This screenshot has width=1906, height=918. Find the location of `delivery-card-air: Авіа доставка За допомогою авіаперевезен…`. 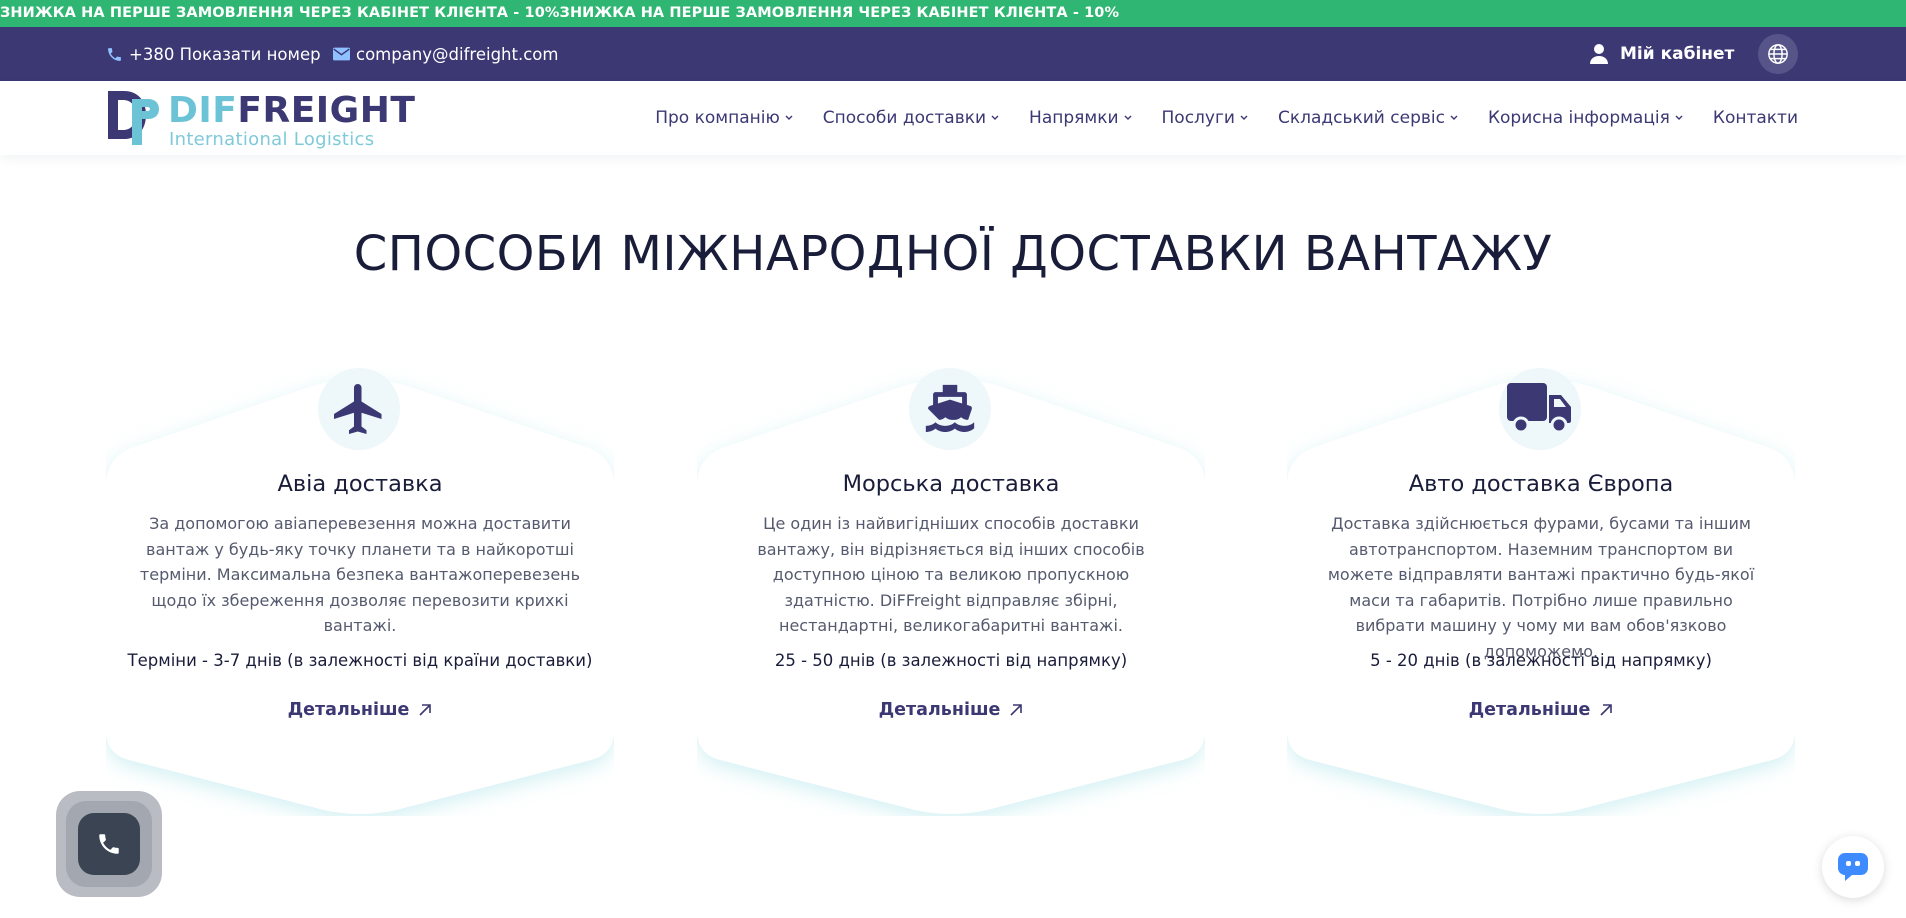

delivery-card-air: Авіа доставка За допомогою авіаперевезен… is located at coordinates (360, 592).